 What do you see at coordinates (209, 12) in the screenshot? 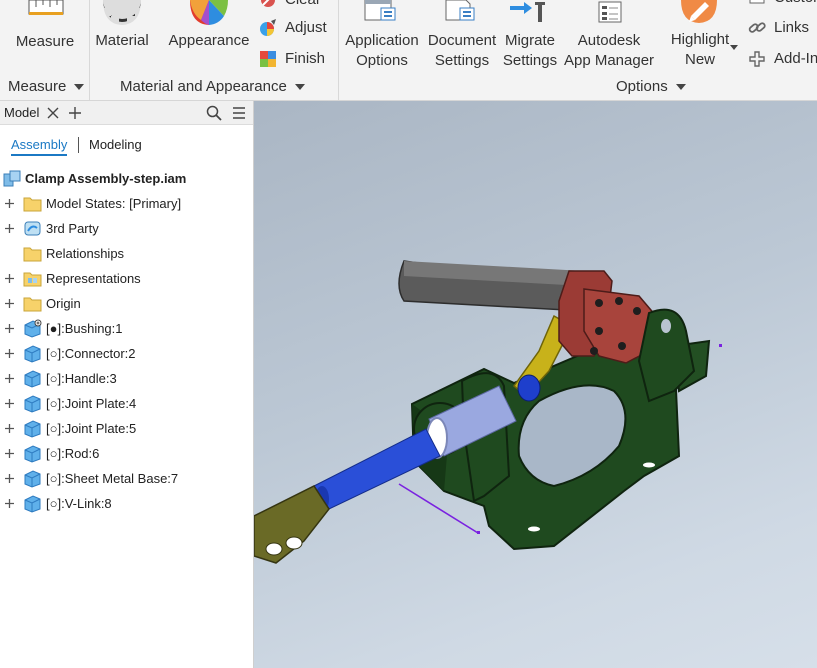
I see `color-wheel-icon` at bounding box center [209, 12].